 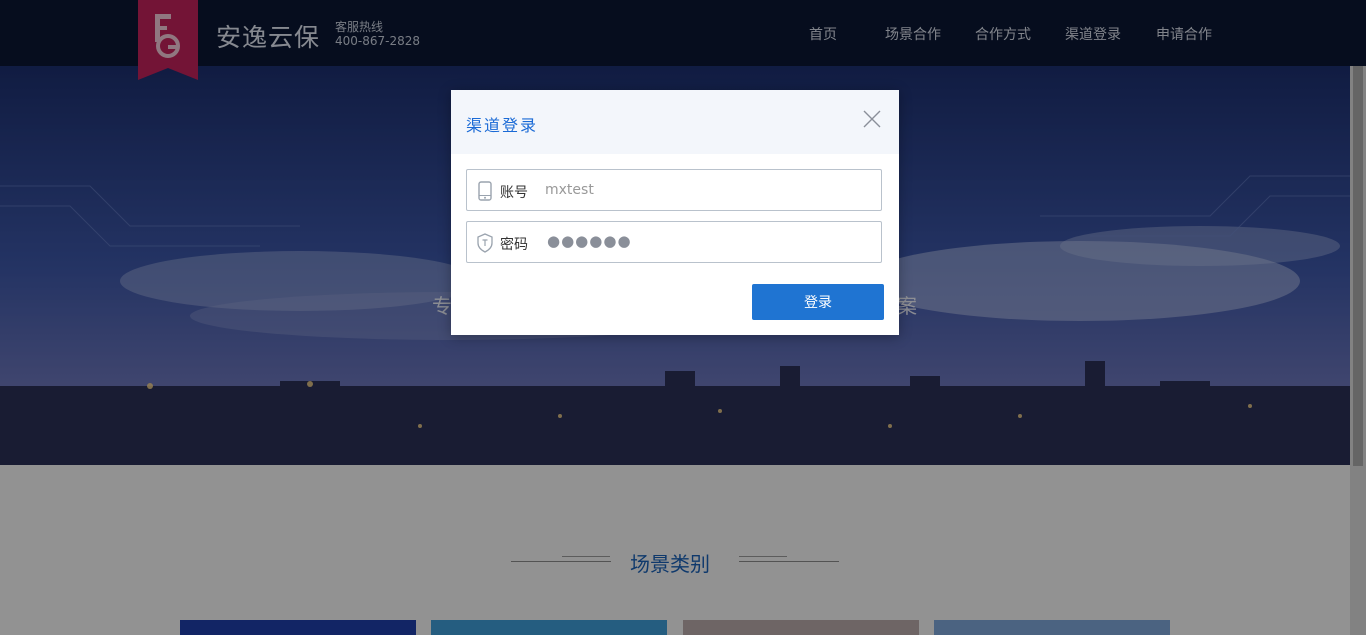 What do you see at coordinates (675, 122) in the screenshot?
I see `dialog-header: 渠道登录` at bounding box center [675, 122].